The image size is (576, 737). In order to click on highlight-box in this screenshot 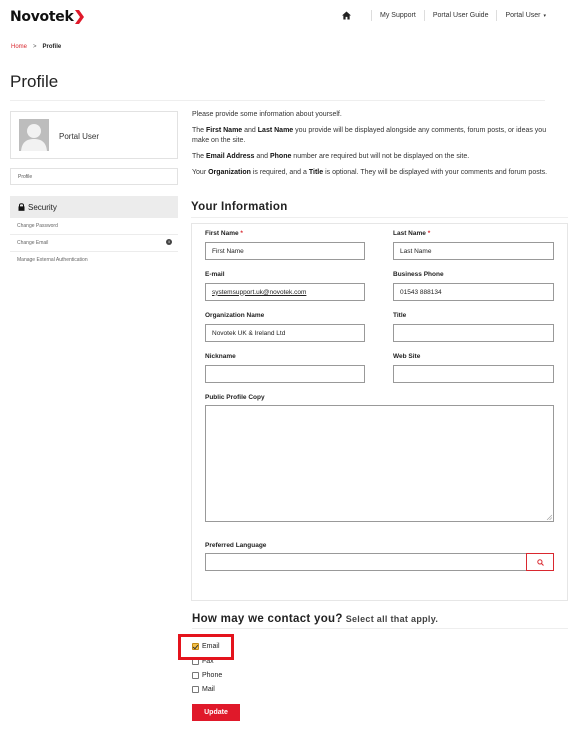, I will do `click(206, 647)`.